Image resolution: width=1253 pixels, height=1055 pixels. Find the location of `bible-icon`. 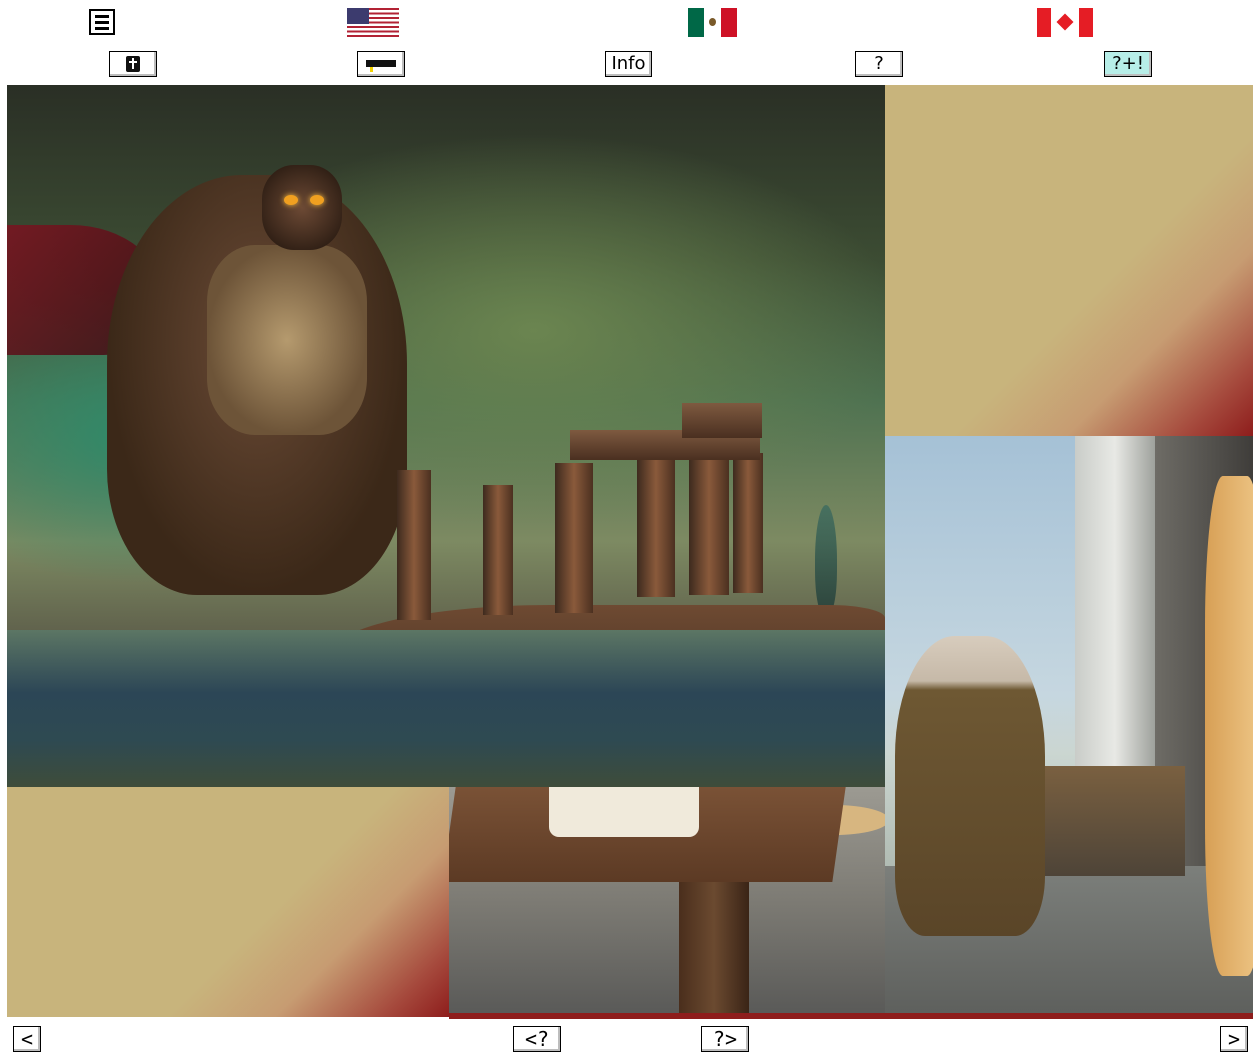

bible-icon is located at coordinates (133, 64).